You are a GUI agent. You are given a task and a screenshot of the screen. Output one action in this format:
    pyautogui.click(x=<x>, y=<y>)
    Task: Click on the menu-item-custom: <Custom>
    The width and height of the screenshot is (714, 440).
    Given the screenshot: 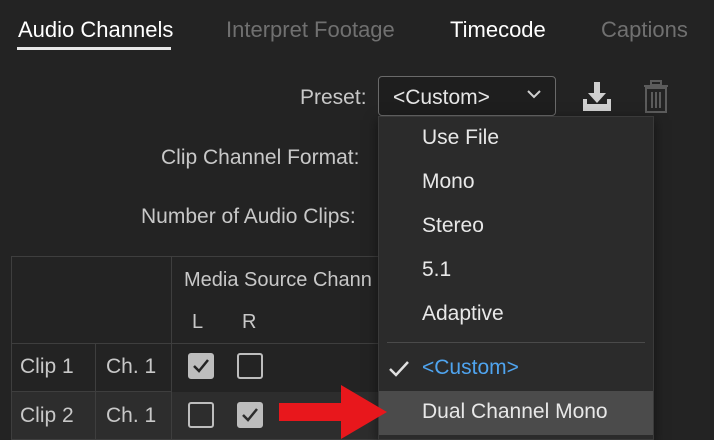 What is the action you would take?
    pyautogui.click(x=516, y=369)
    